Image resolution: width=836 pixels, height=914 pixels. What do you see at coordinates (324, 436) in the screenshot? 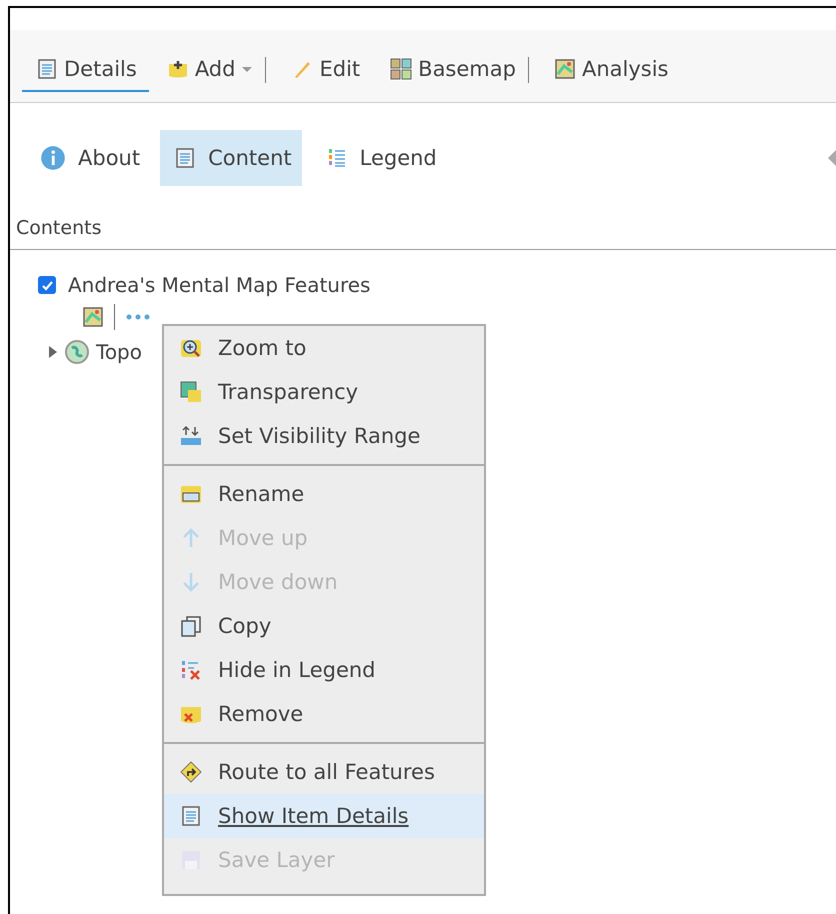
I see `menu-item: Set Visibility Range` at bounding box center [324, 436].